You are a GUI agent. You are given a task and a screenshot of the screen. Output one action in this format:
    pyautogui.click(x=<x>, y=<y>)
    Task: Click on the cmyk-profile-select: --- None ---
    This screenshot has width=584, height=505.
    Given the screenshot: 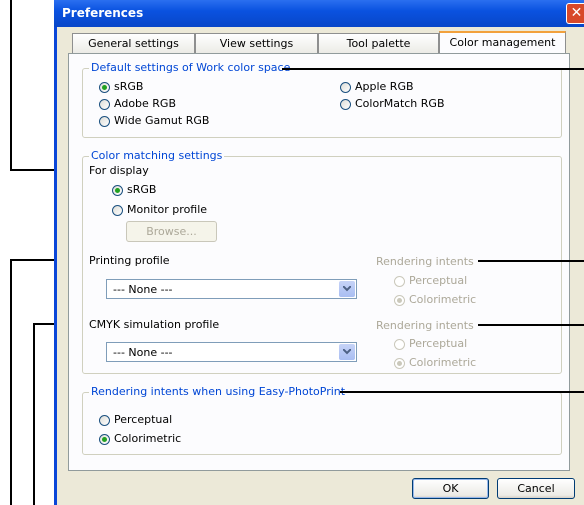 What is the action you would take?
    pyautogui.click(x=231, y=352)
    